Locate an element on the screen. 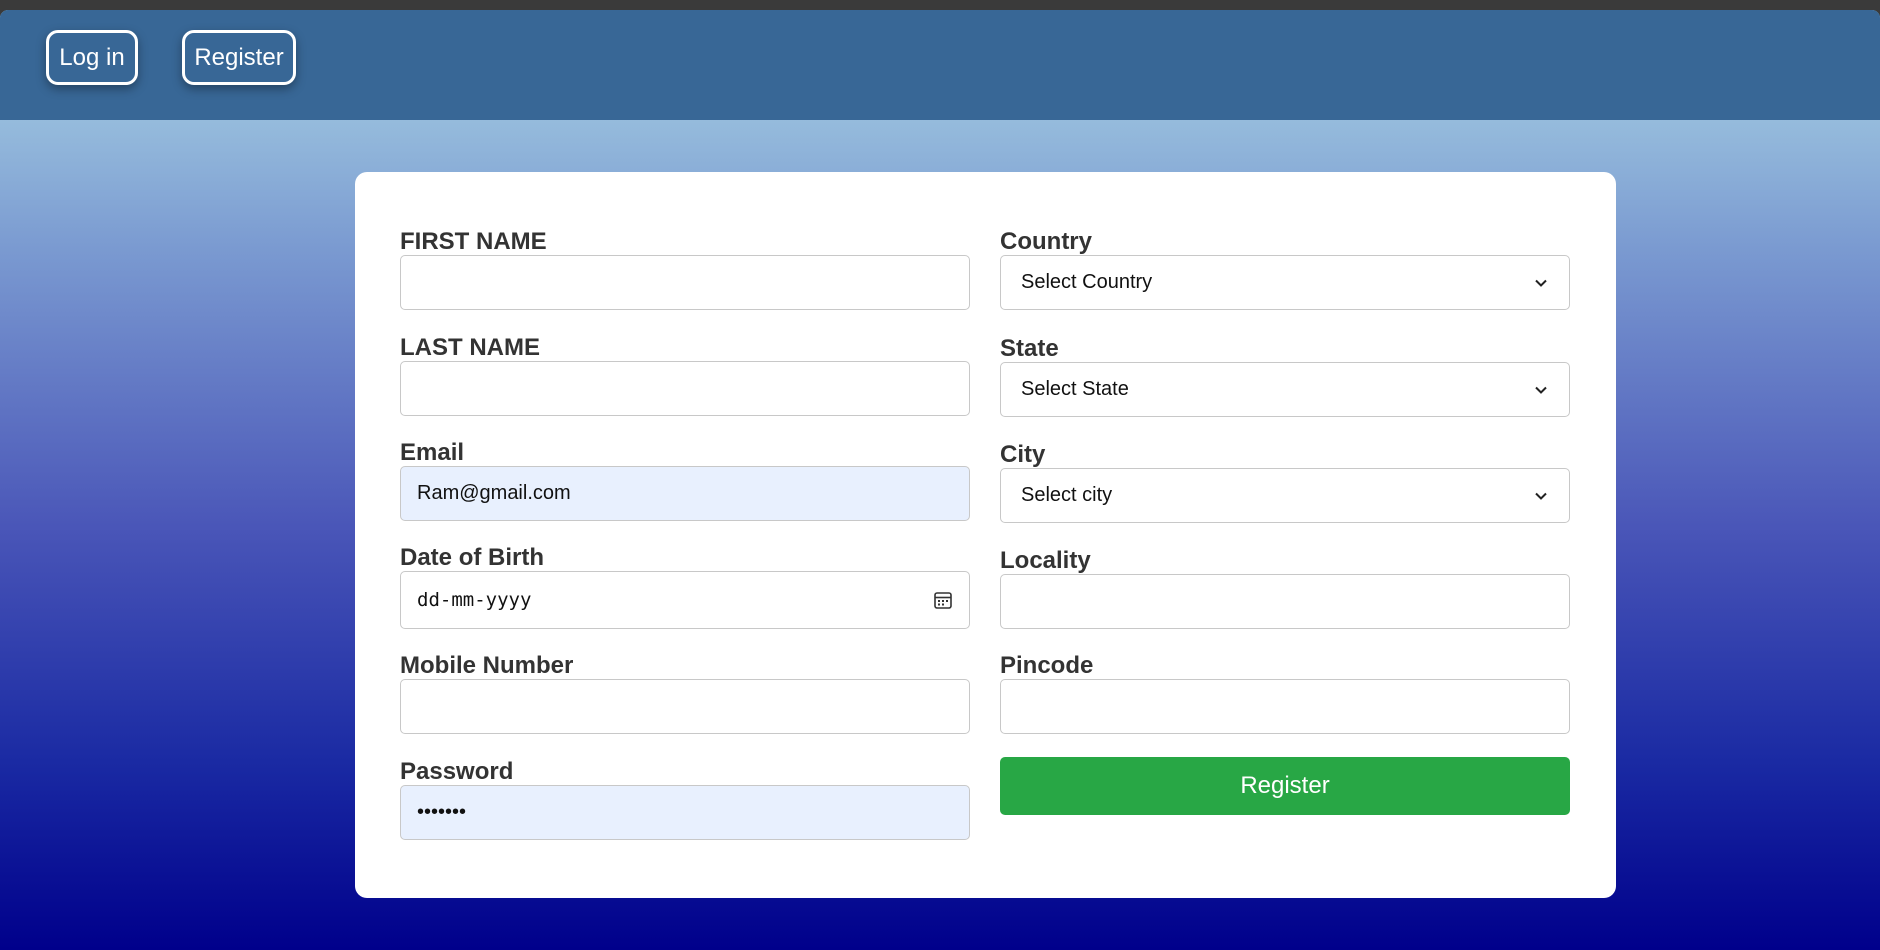  mobile-label: Mobile Number is located at coordinates (487, 665).